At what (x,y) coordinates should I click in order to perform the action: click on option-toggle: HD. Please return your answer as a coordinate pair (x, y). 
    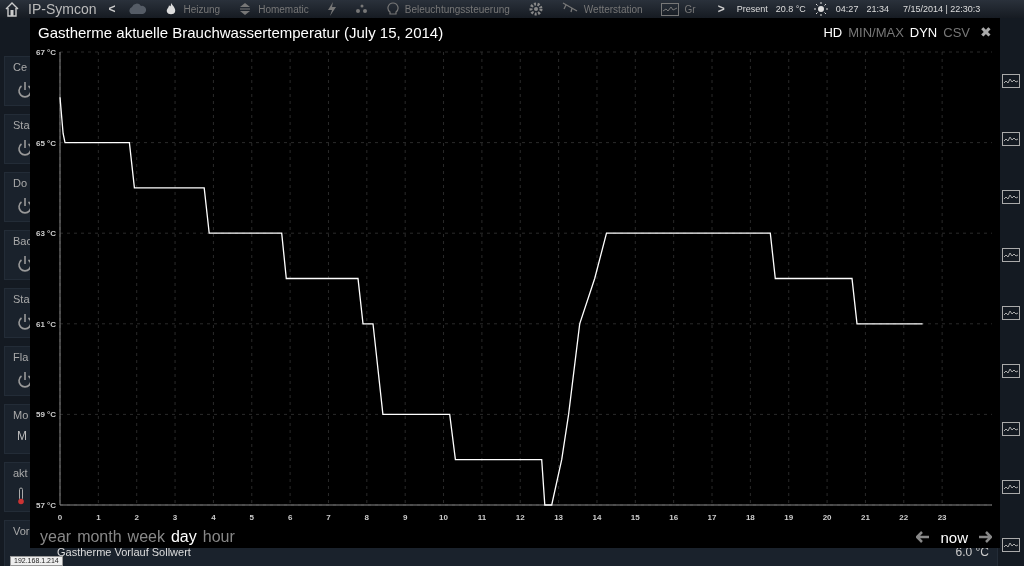
    Looking at the image, I should click on (833, 32).